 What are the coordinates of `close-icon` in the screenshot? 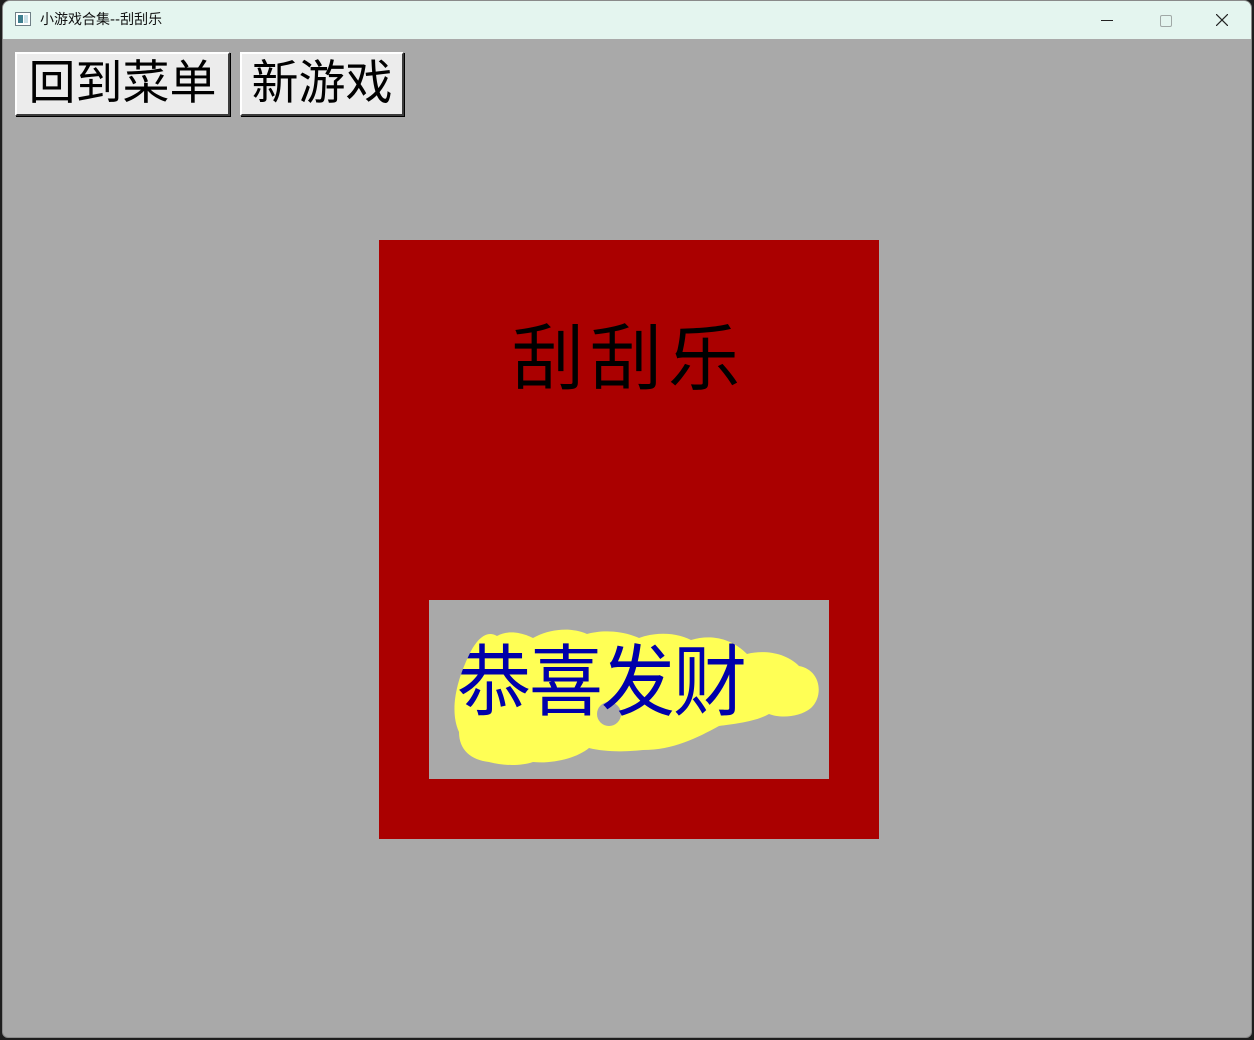 It's located at (1222, 20).